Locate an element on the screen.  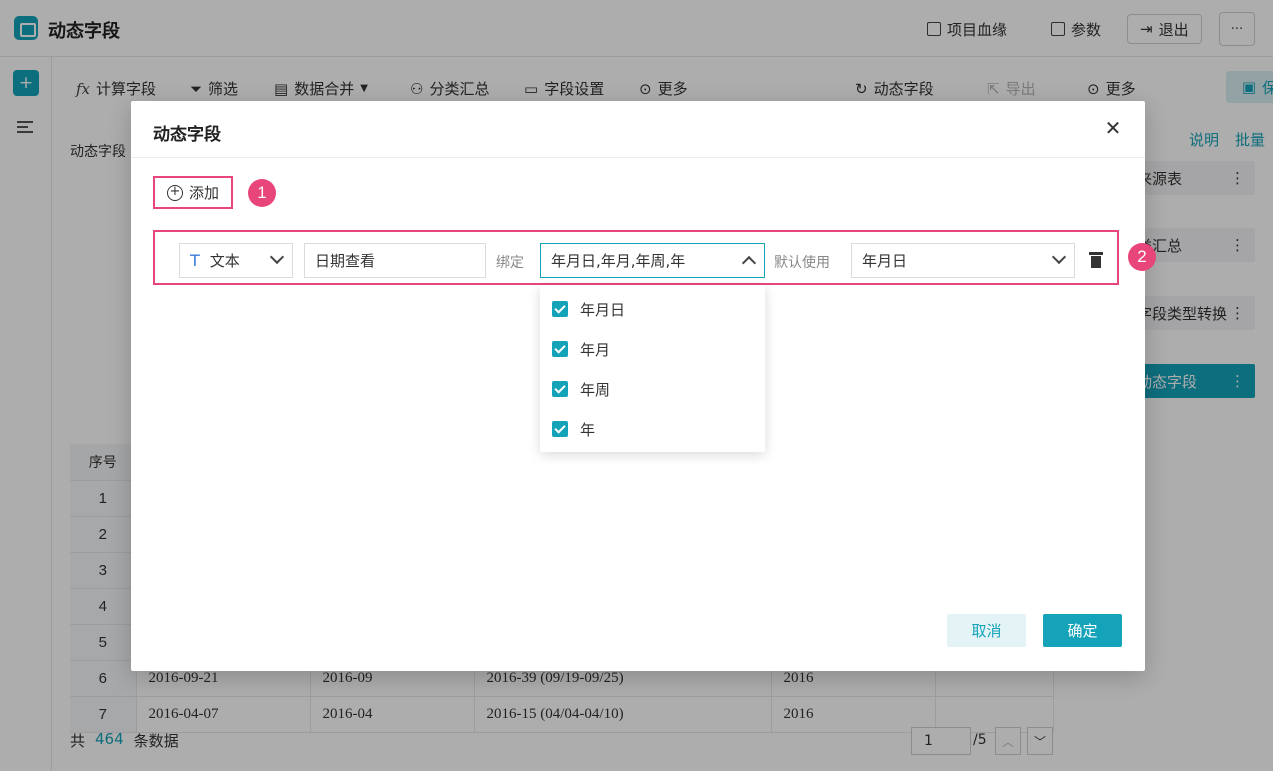
trash-icon is located at coordinates (1096, 260).